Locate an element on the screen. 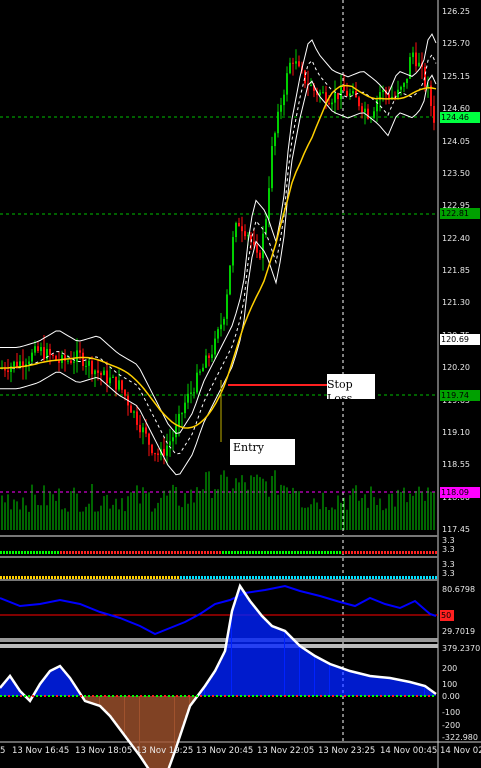 This screenshot has height=768, width=481. momentum-tick-label: -100 is located at coordinates (451, 712).